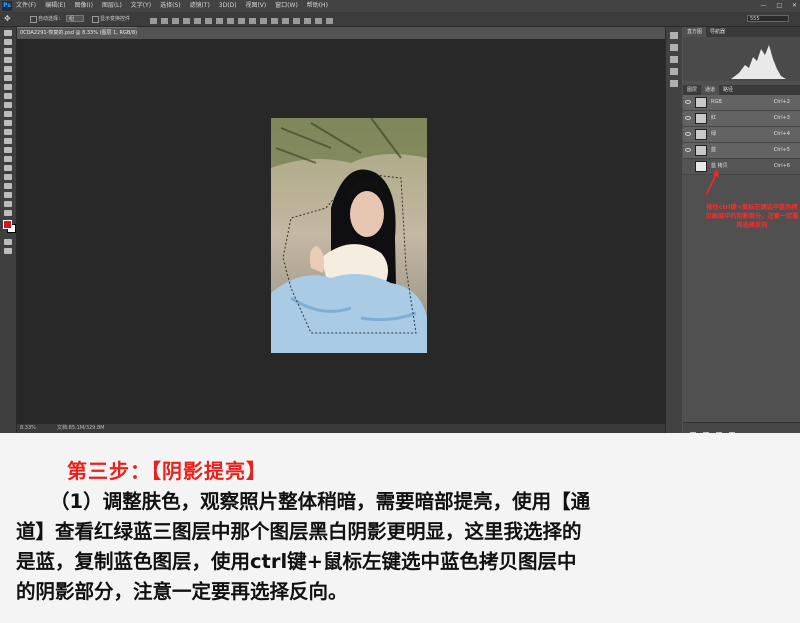 This screenshot has height=623, width=800. Describe the element at coordinates (8, 141) in the screenshot. I see `blur-tool-icon` at that location.